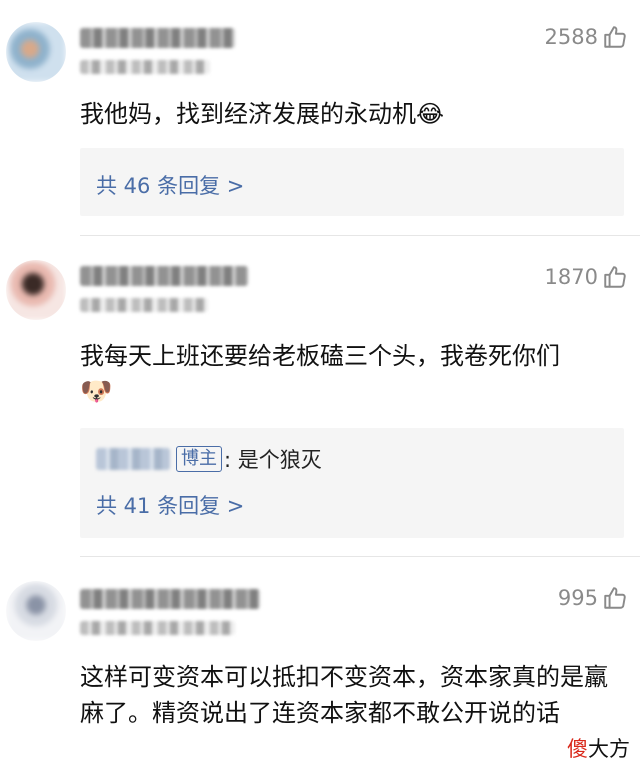 The image size is (640, 773). I want to click on like-count: 2588, so click(571, 37).